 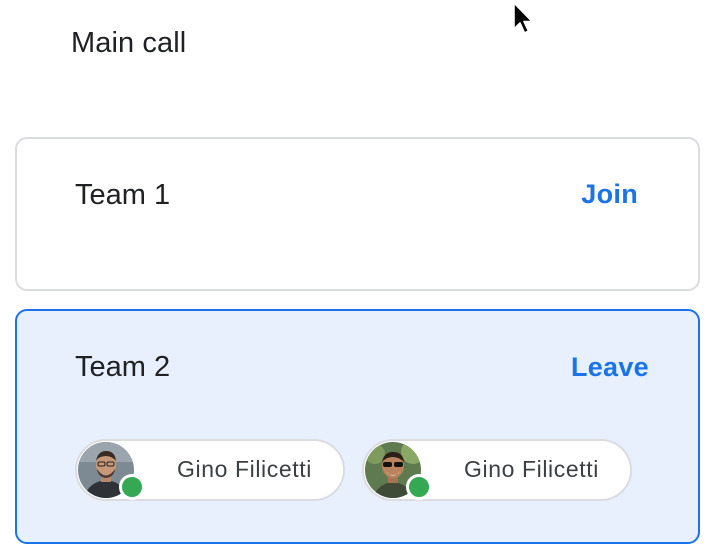 What do you see at coordinates (609, 194) in the screenshot?
I see `join-button: Join` at bounding box center [609, 194].